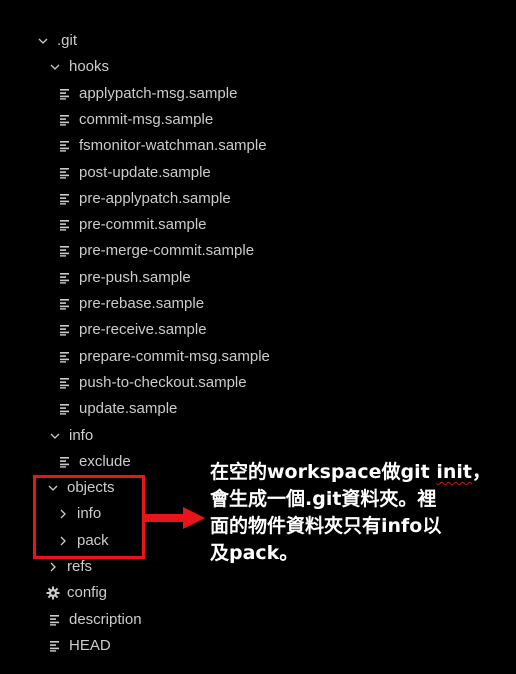 This screenshot has height=674, width=516. What do you see at coordinates (258, 409) in the screenshot?
I see `tree-file-row: update.sample` at bounding box center [258, 409].